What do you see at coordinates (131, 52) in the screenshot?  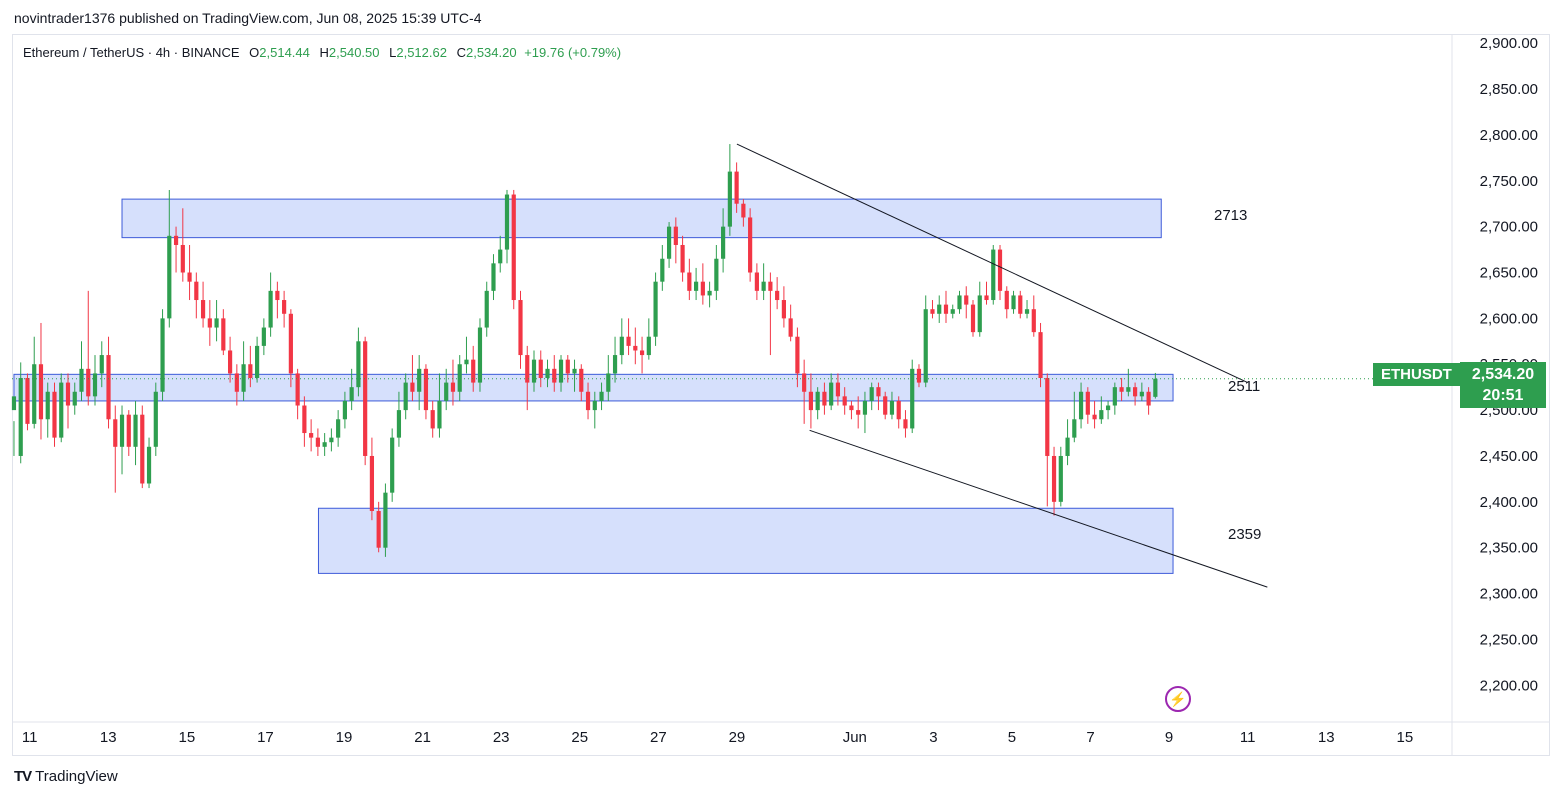 I see `symbol-name: Ethereum / TetherUS · 4h · BINANCE` at bounding box center [131, 52].